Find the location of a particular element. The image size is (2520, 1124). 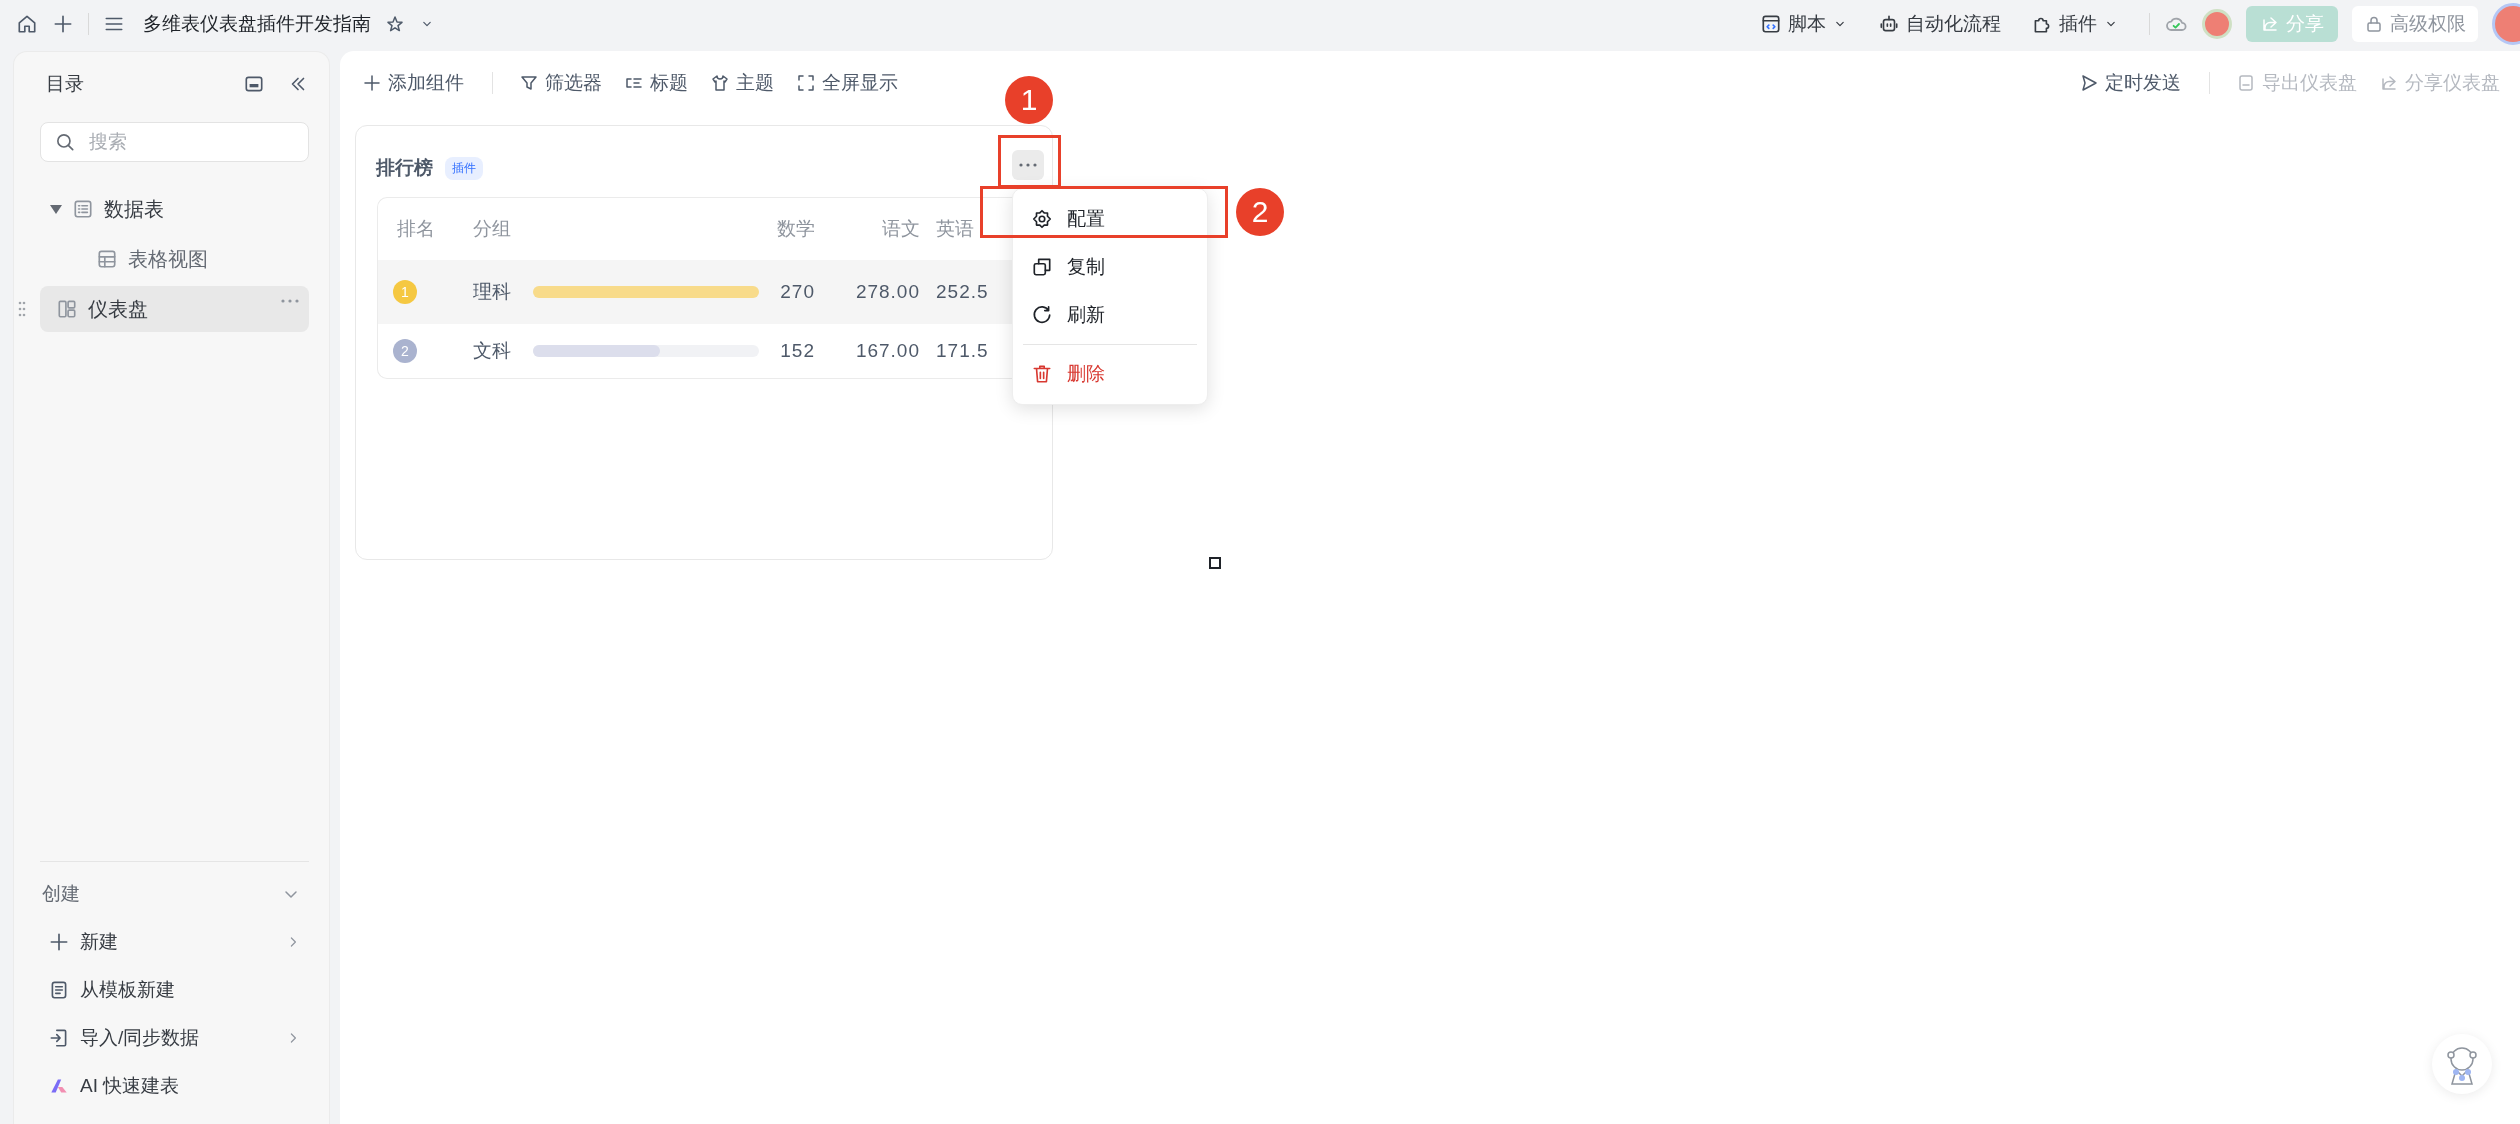

document-icon is located at coordinates (2246, 83).